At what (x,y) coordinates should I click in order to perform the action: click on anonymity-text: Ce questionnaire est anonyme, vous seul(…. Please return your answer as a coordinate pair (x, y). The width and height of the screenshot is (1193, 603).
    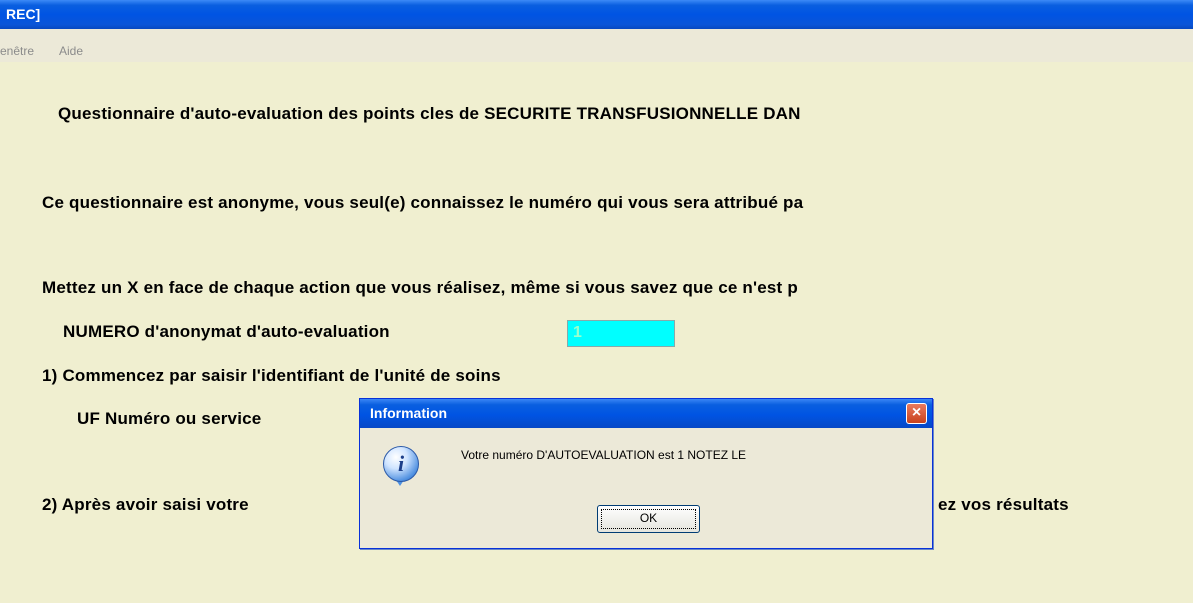
    Looking at the image, I should click on (423, 202).